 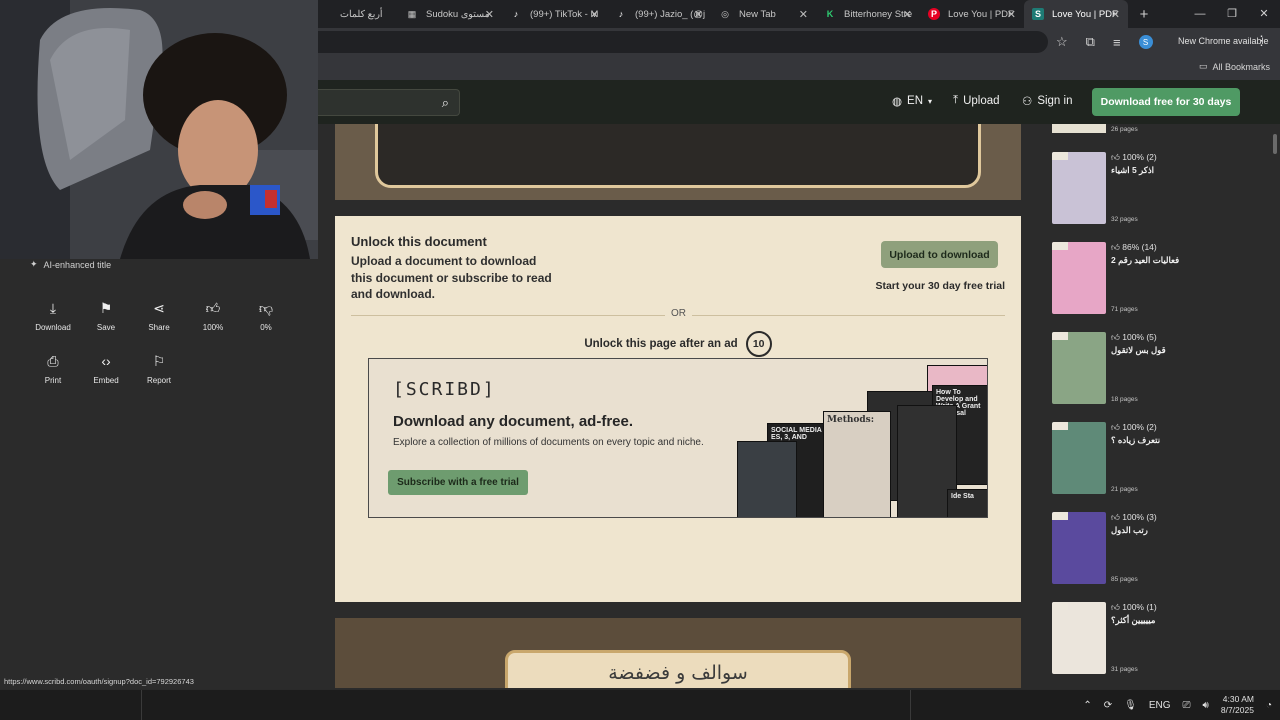 I want to click on upload-icon: ⤒, so click(x=956, y=100).